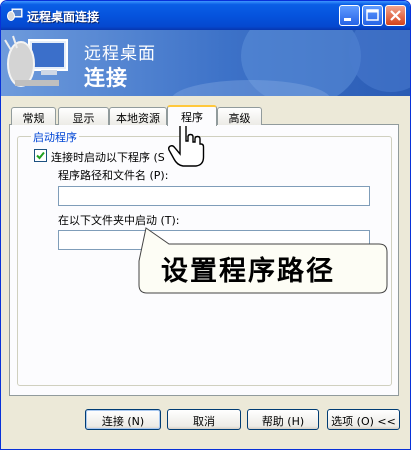 This screenshot has width=411, height=450. What do you see at coordinates (36, 61) in the screenshot?
I see `remote-desktop-logo-icon` at bounding box center [36, 61].